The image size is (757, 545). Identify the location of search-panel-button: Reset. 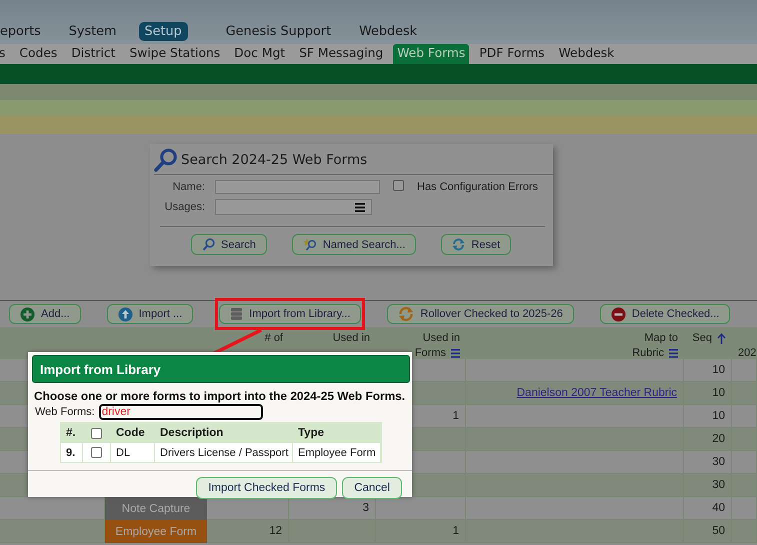
(476, 244).